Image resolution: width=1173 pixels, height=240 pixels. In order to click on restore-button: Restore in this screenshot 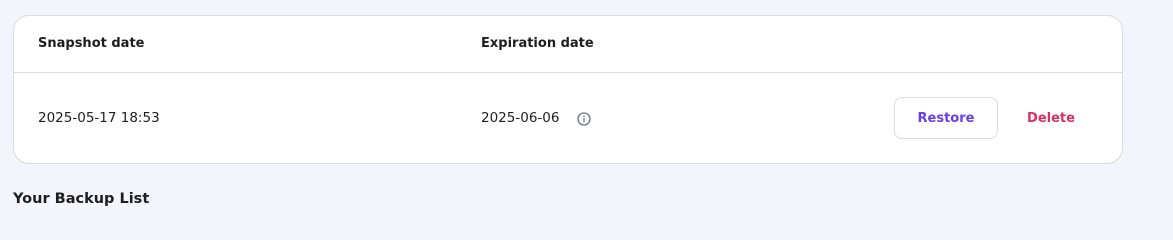, I will do `click(946, 118)`.